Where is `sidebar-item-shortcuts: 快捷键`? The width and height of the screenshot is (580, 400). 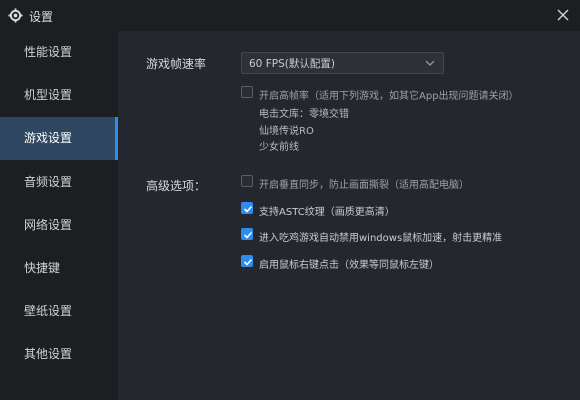 sidebar-item-shortcuts: 快捷键 is located at coordinates (59, 268).